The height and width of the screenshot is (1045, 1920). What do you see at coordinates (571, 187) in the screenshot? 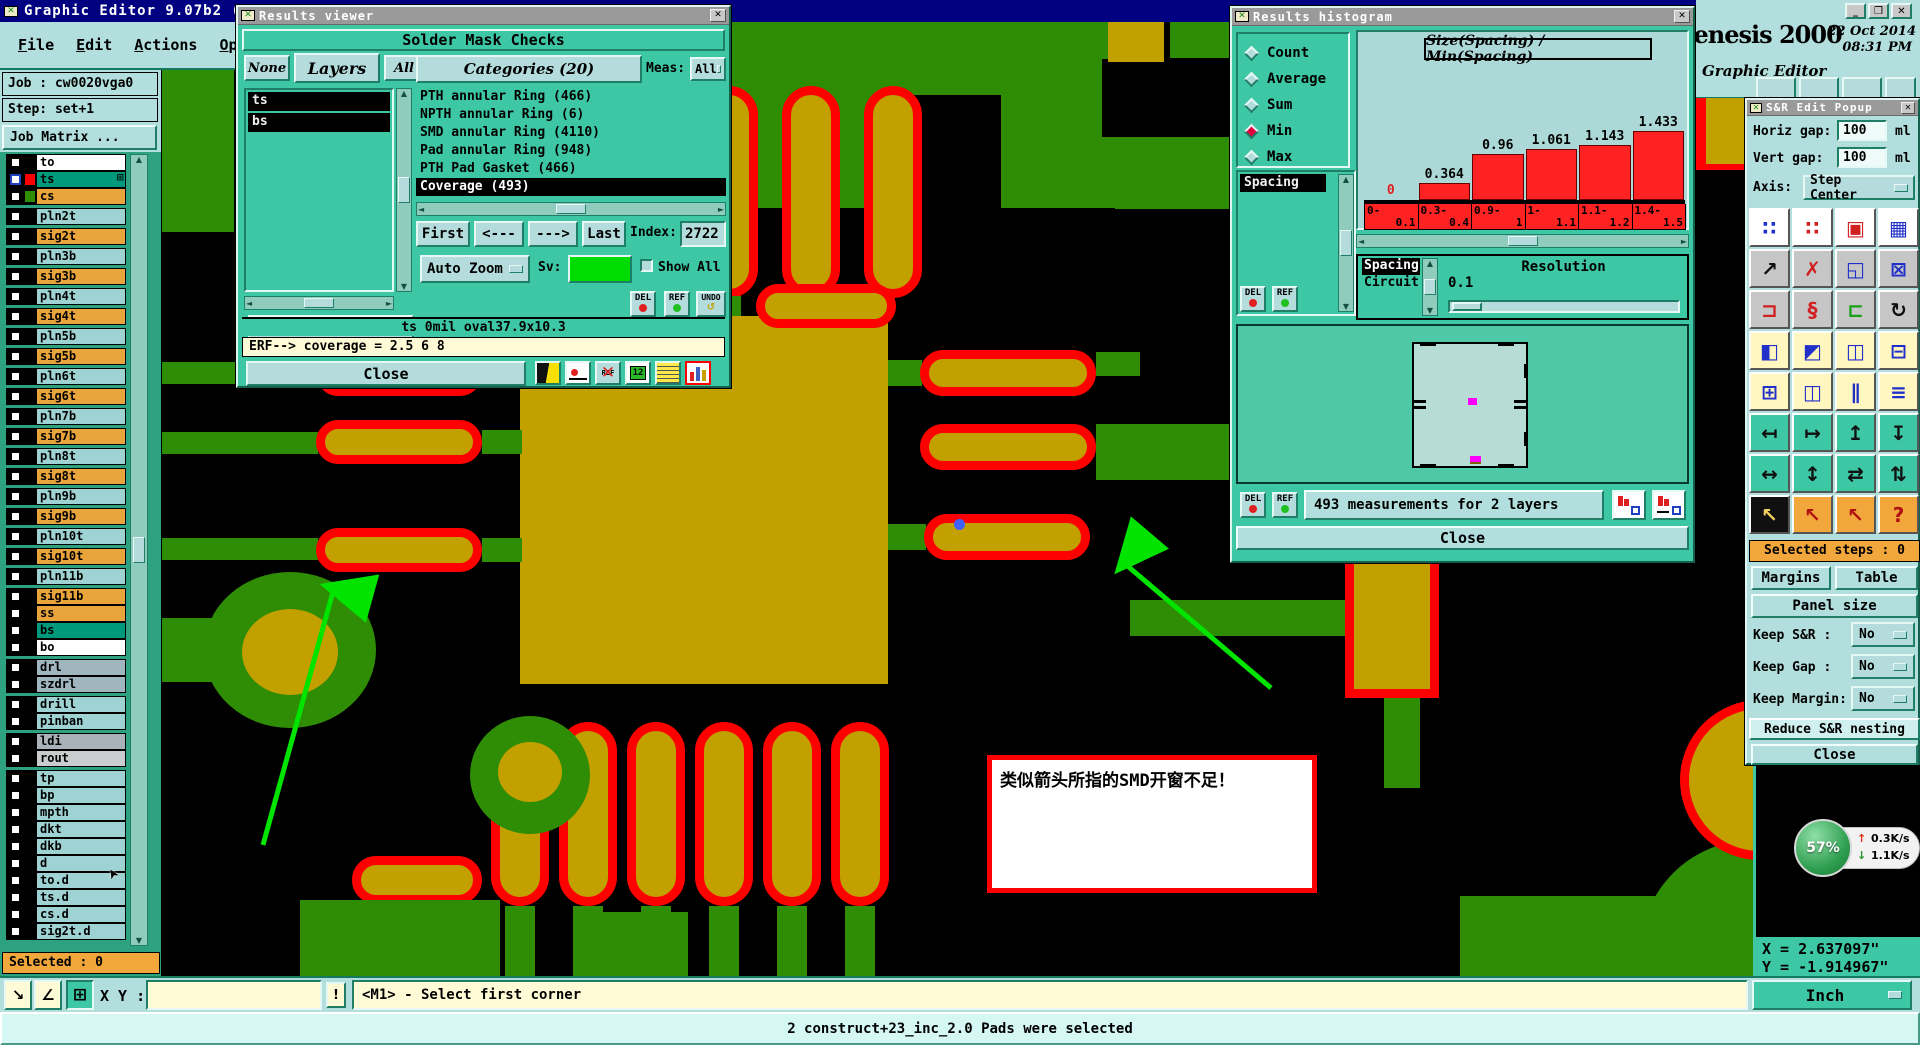
I see `category-item: Coverage (493)` at bounding box center [571, 187].